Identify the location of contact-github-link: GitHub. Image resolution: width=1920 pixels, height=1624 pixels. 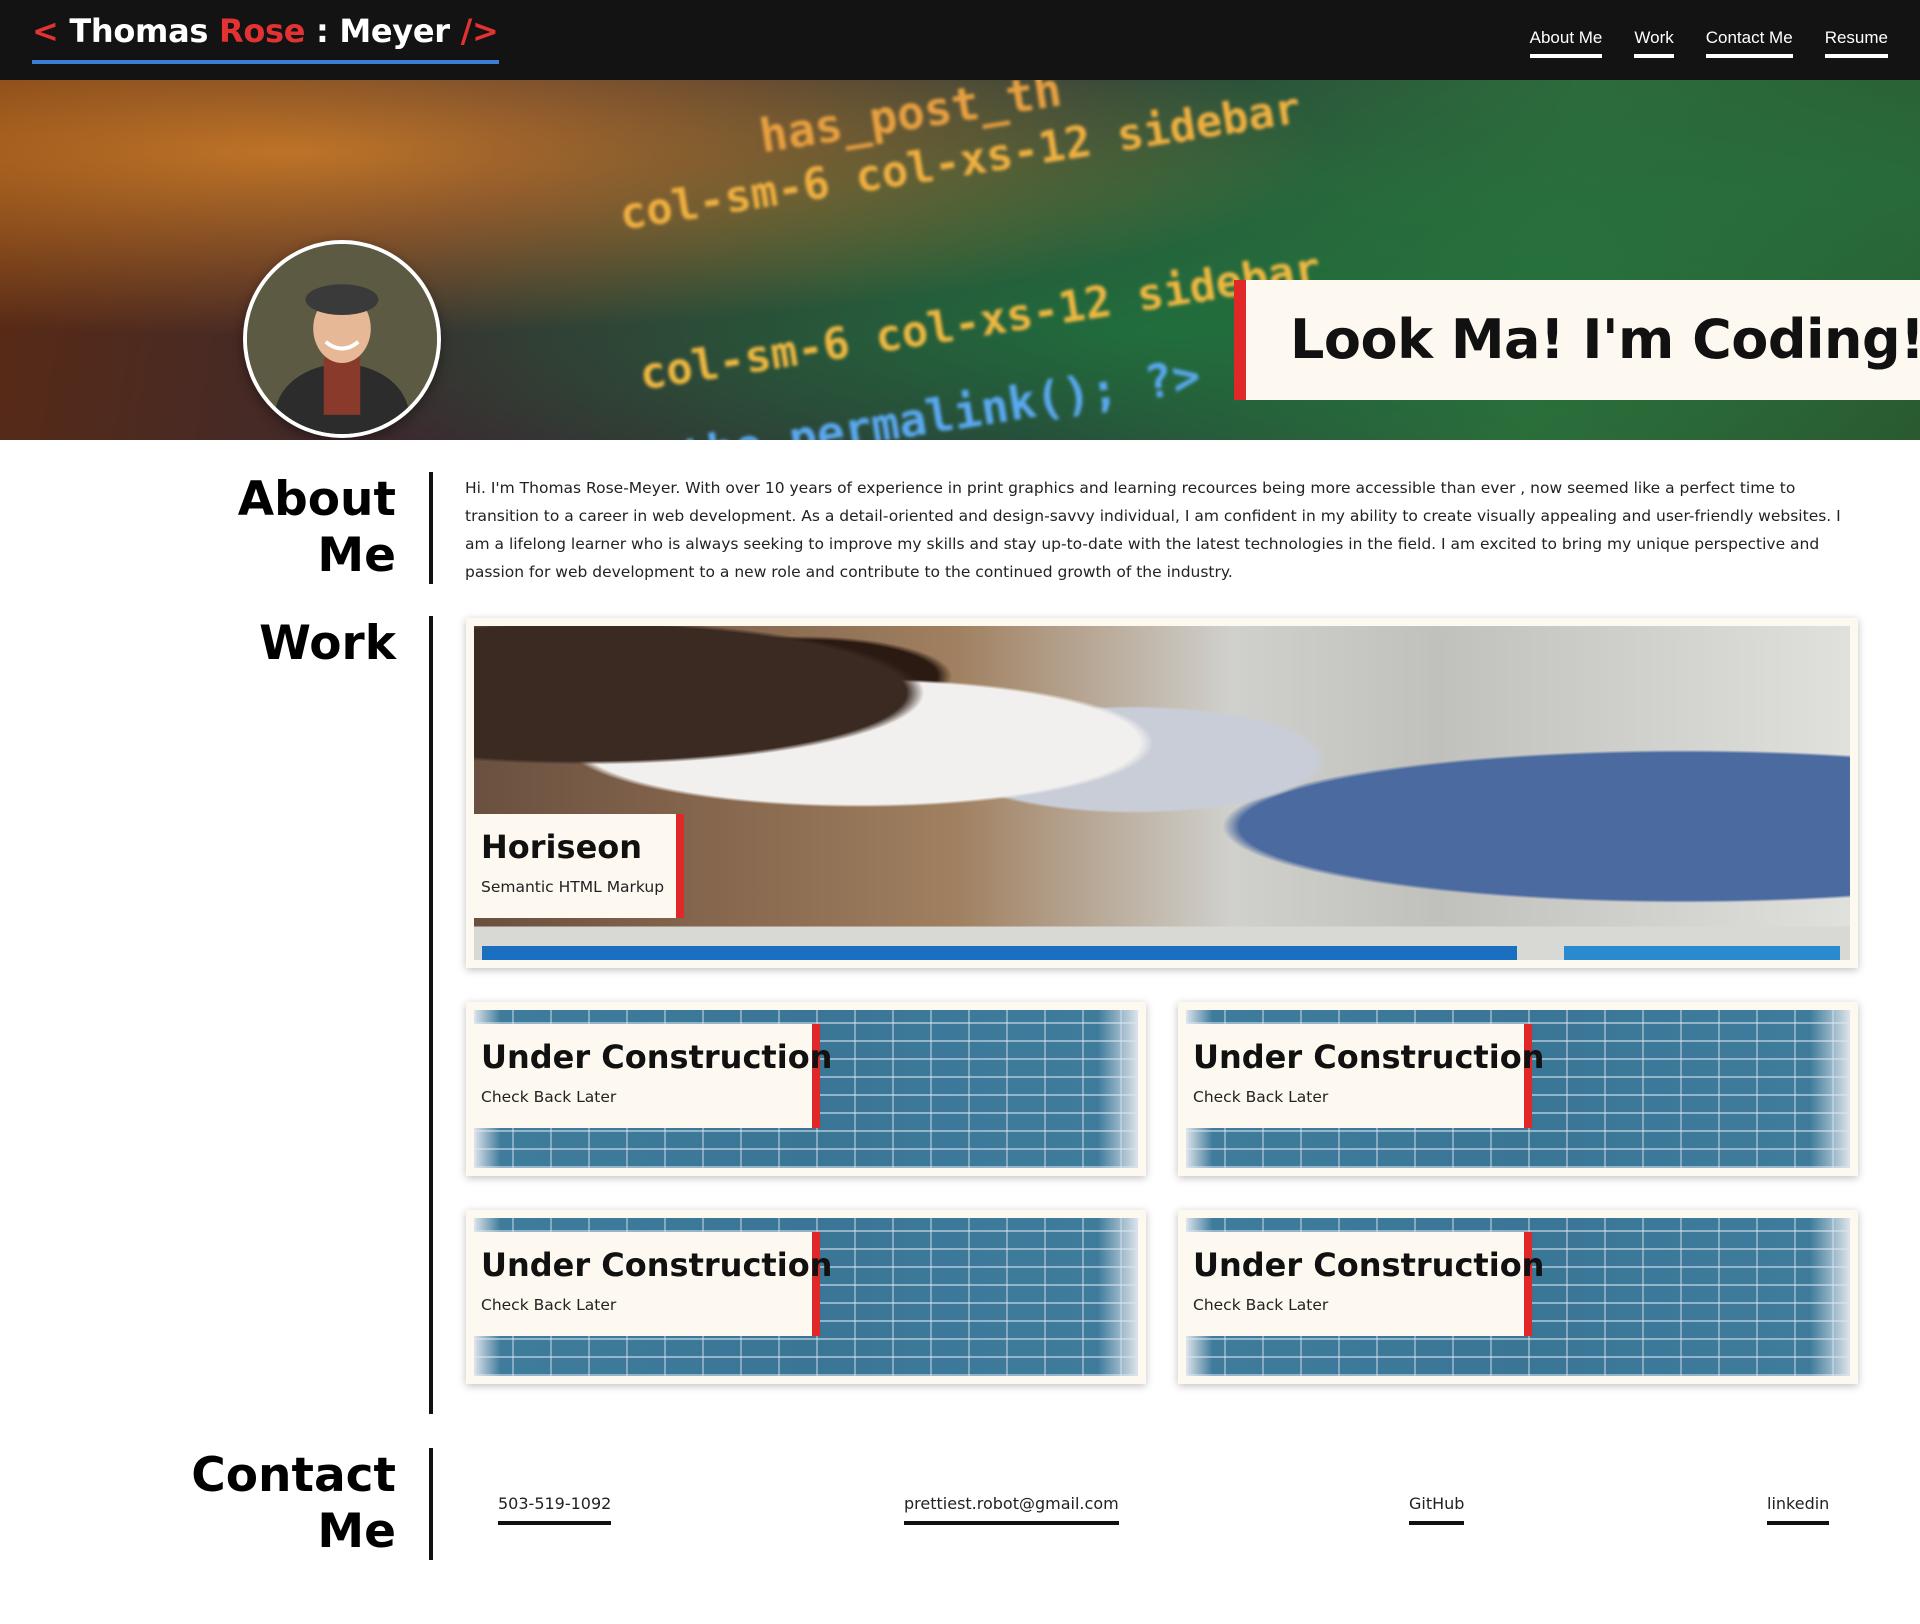
(1437, 1509).